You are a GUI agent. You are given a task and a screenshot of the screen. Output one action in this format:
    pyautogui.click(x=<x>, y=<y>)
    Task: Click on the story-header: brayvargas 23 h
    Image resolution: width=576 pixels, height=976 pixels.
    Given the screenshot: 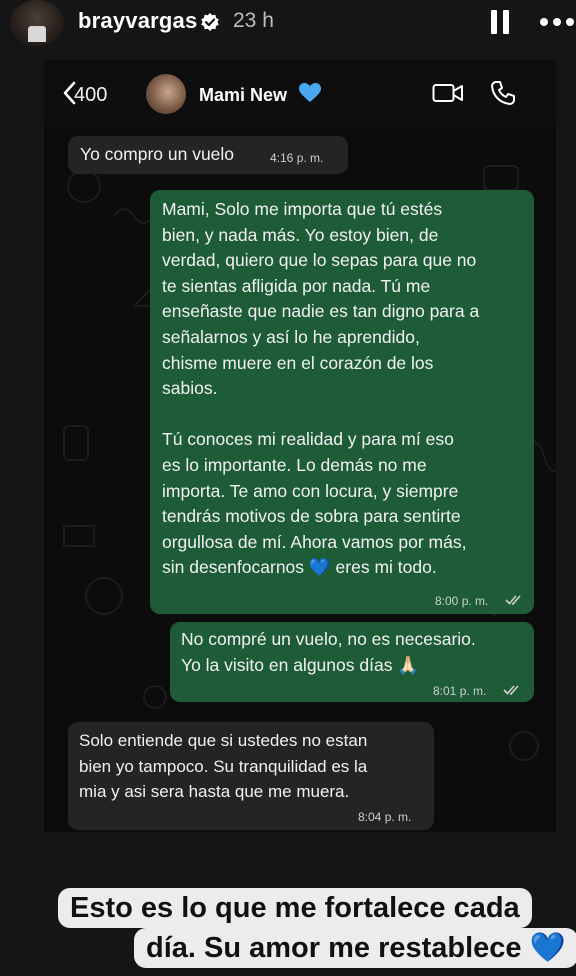 What is the action you would take?
    pyautogui.click(x=288, y=25)
    